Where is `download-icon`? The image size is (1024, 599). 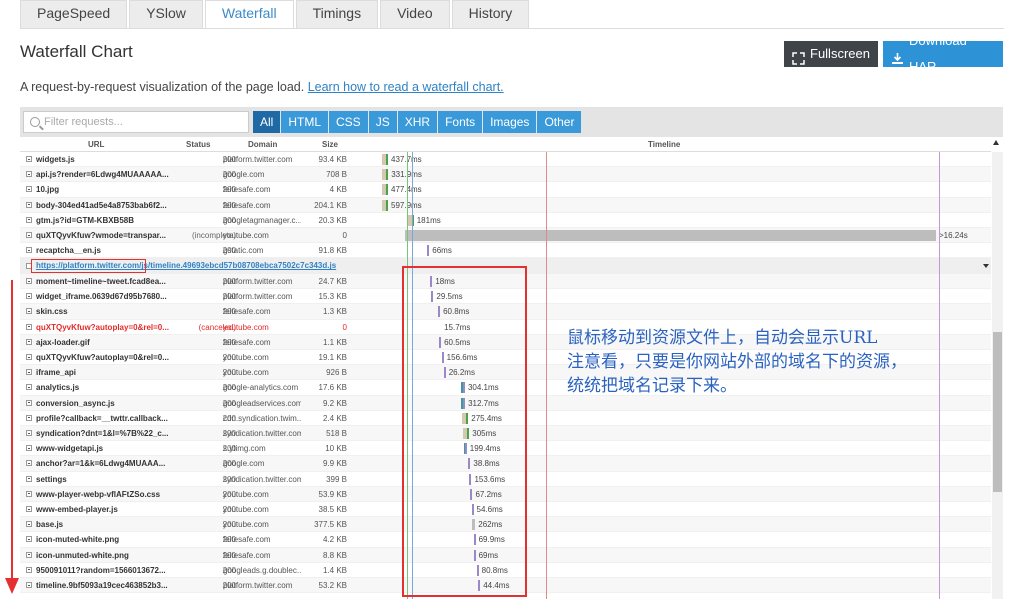 download-icon is located at coordinates (897, 56).